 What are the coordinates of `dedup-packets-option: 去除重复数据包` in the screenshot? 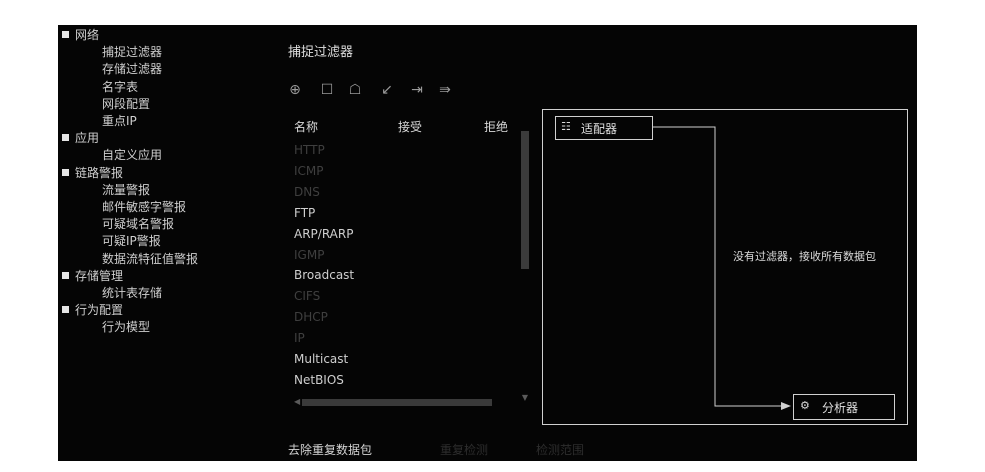 It's located at (330, 449).